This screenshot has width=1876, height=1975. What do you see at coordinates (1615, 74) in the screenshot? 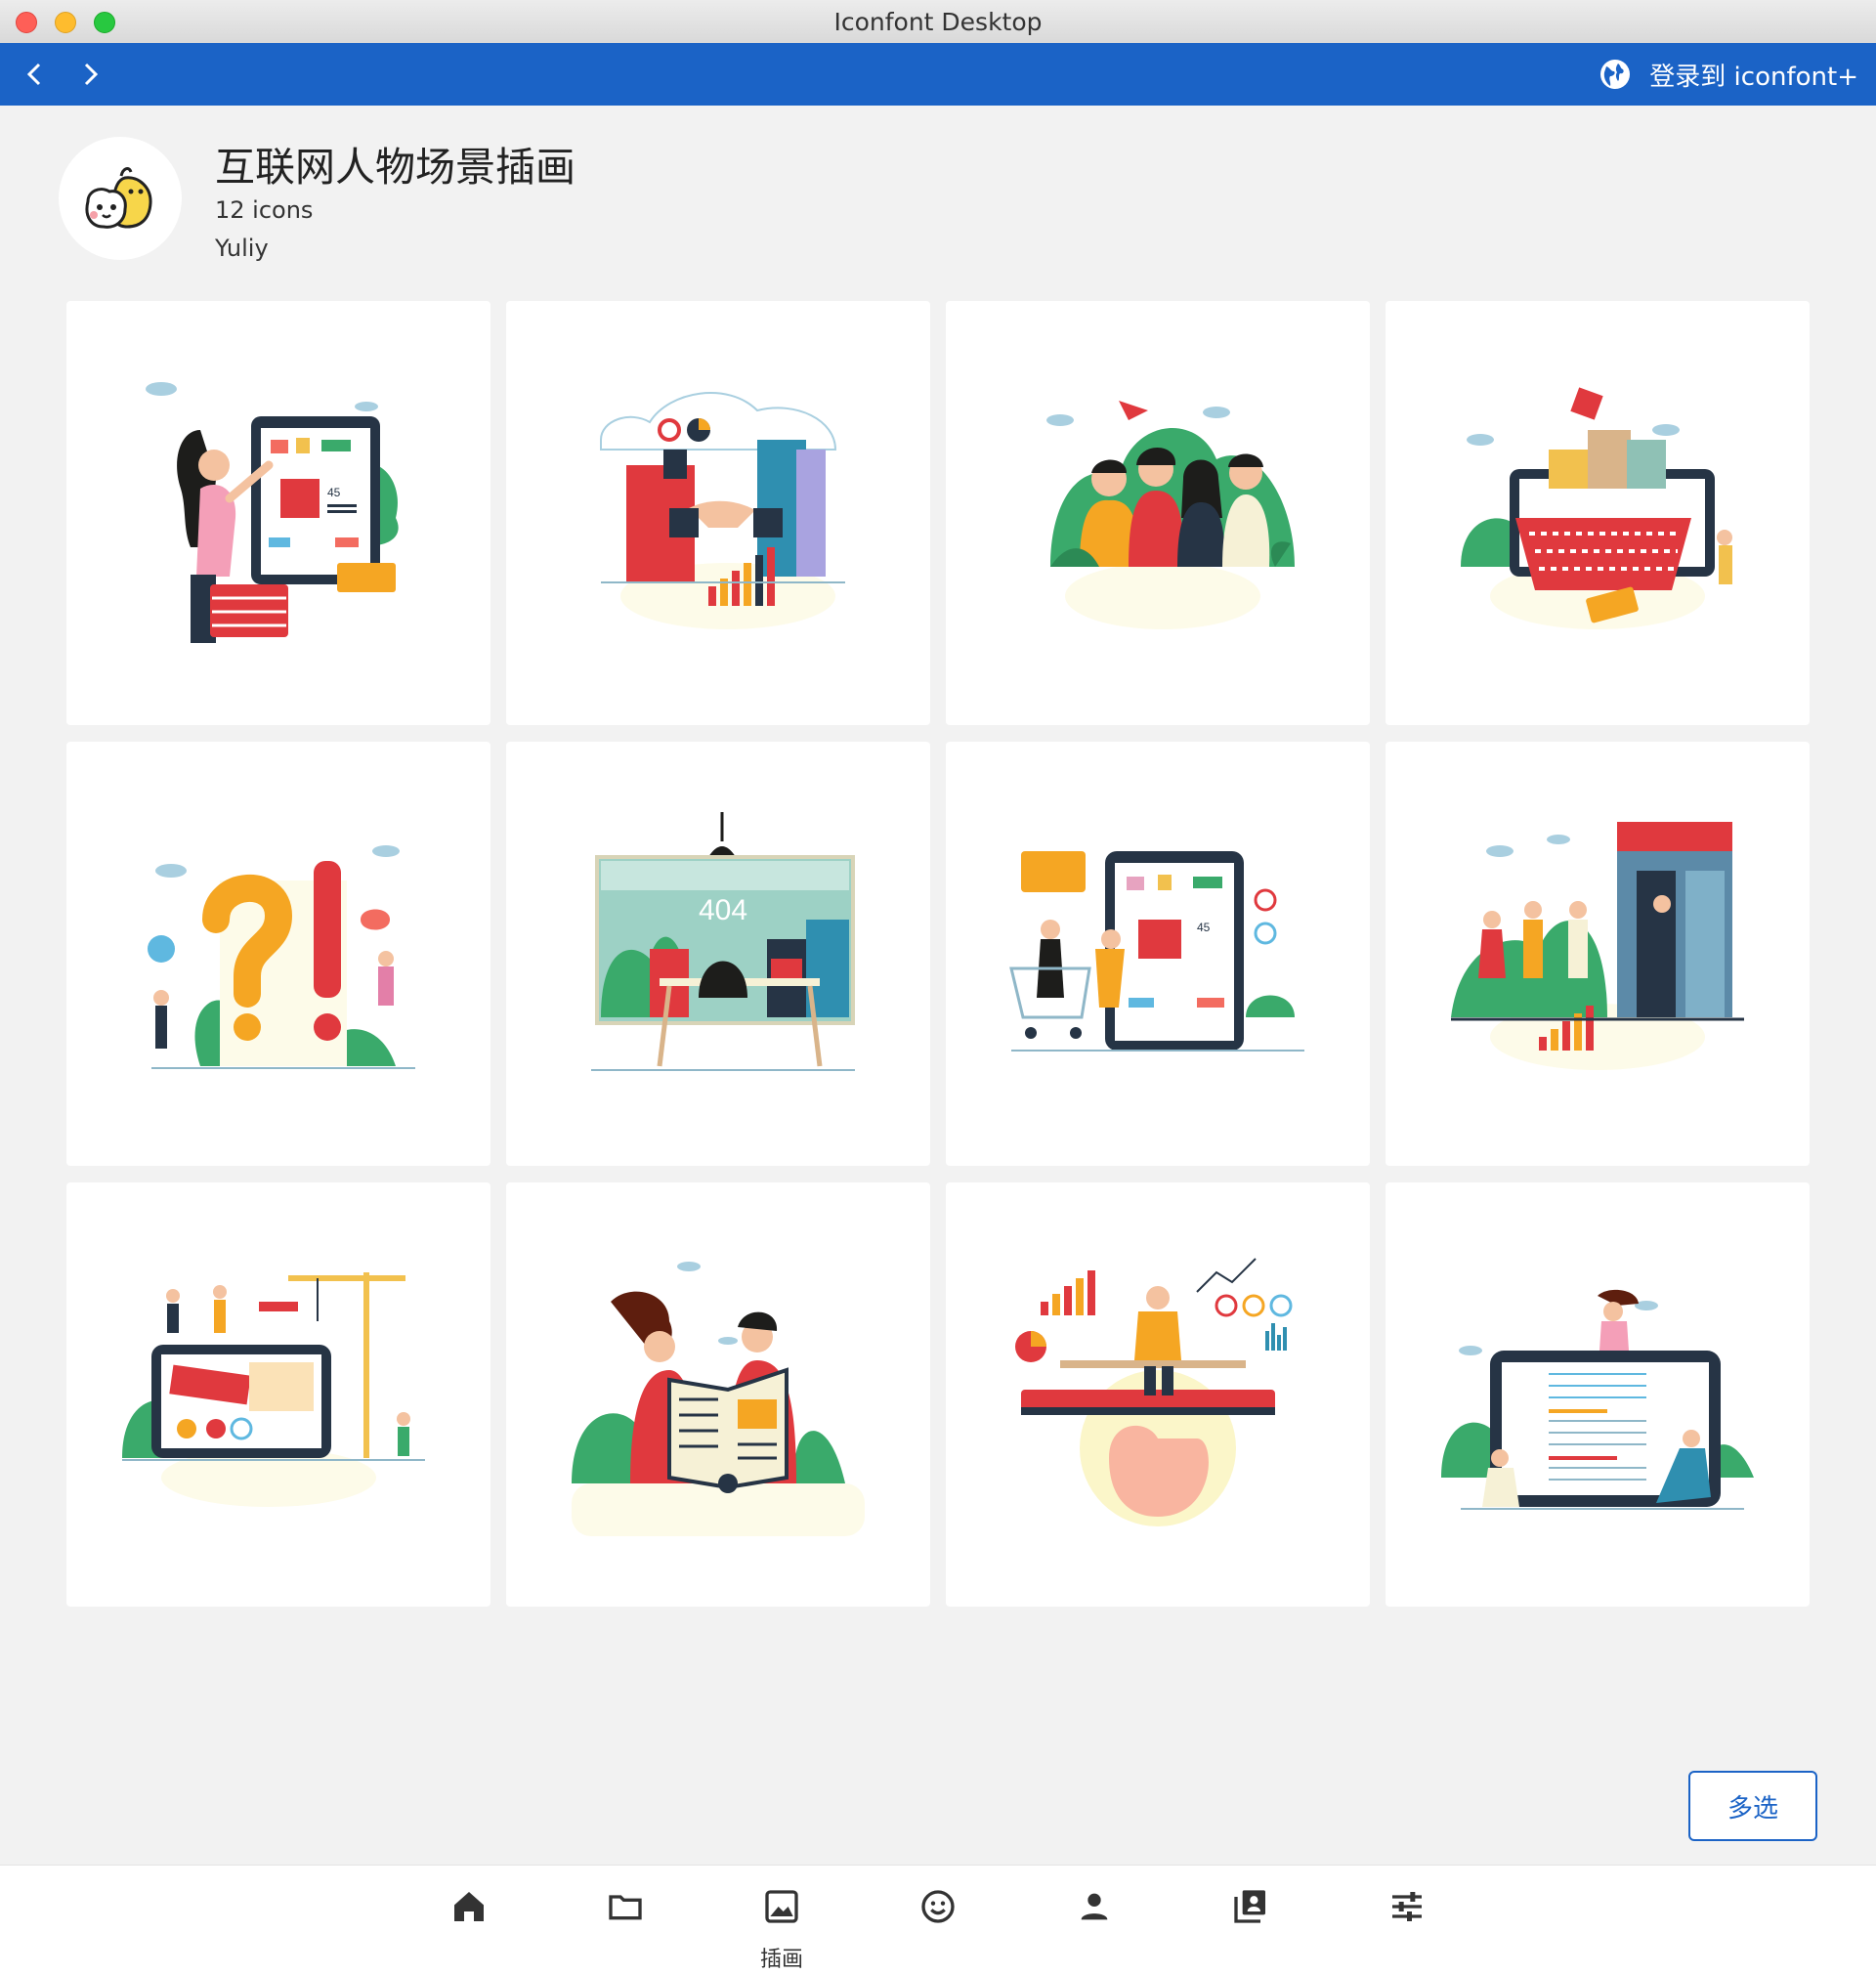
I see `globe-icon` at bounding box center [1615, 74].